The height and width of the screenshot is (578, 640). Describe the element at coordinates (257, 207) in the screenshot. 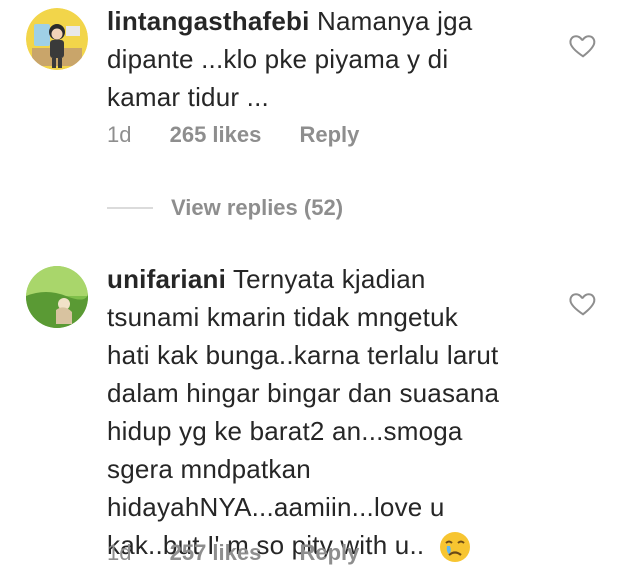

I see `view-replies-label: View replies (52)` at that location.